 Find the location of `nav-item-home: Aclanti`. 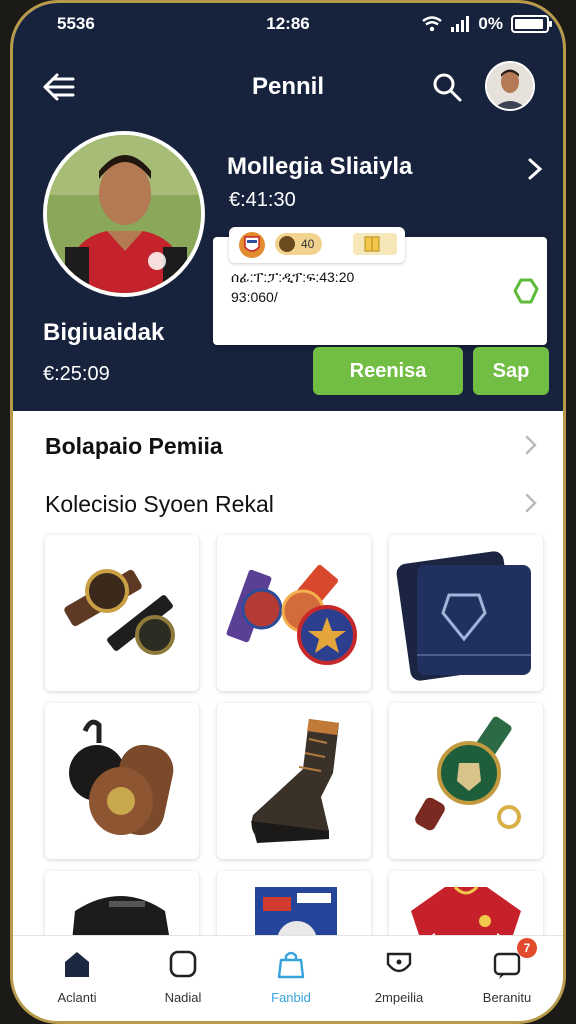

nav-item-home: Aclanti is located at coordinates (77, 979).